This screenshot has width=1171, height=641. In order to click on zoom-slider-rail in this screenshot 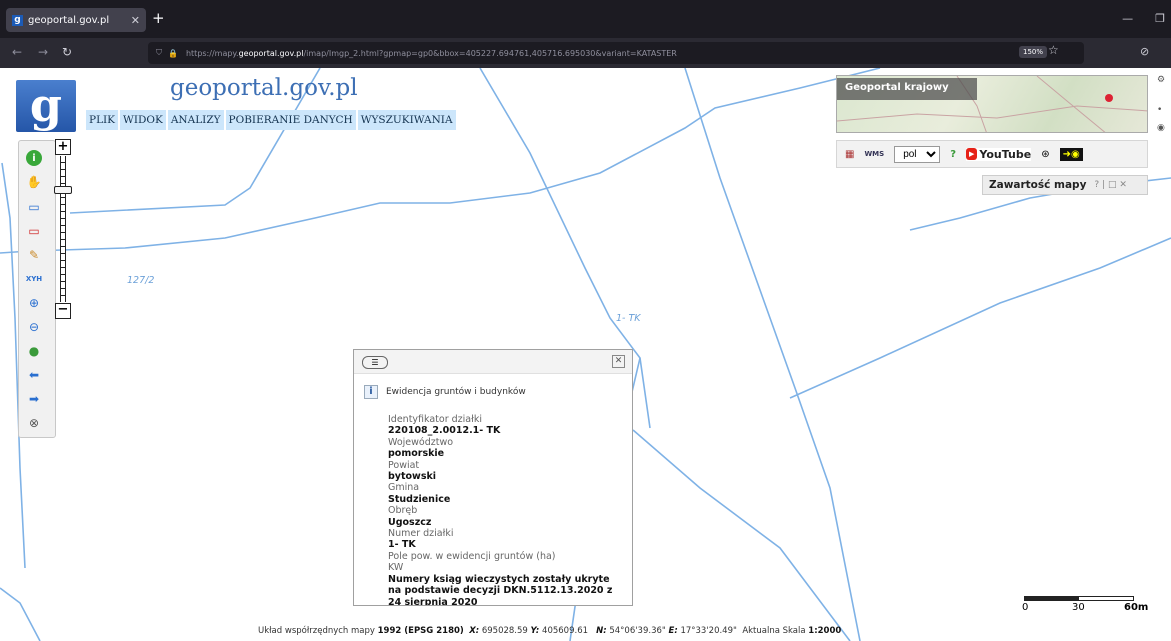, I will do `click(63, 229)`.